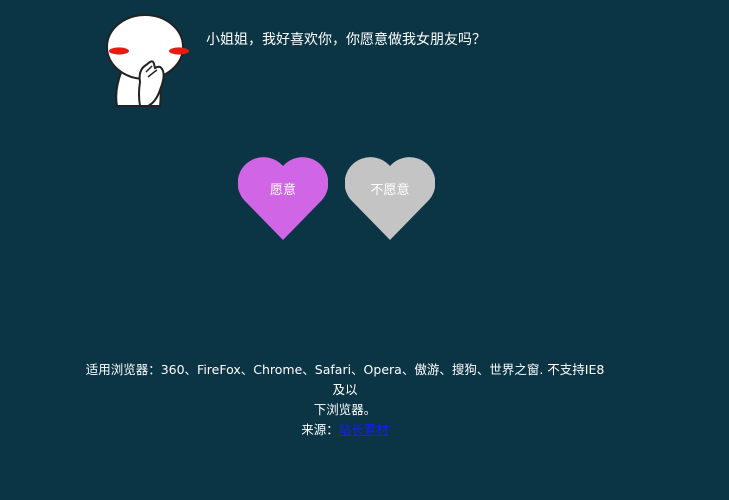  What do you see at coordinates (364, 429) in the screenshot?
I see `source-link: 站长素材` at bounding box center [364, 429].